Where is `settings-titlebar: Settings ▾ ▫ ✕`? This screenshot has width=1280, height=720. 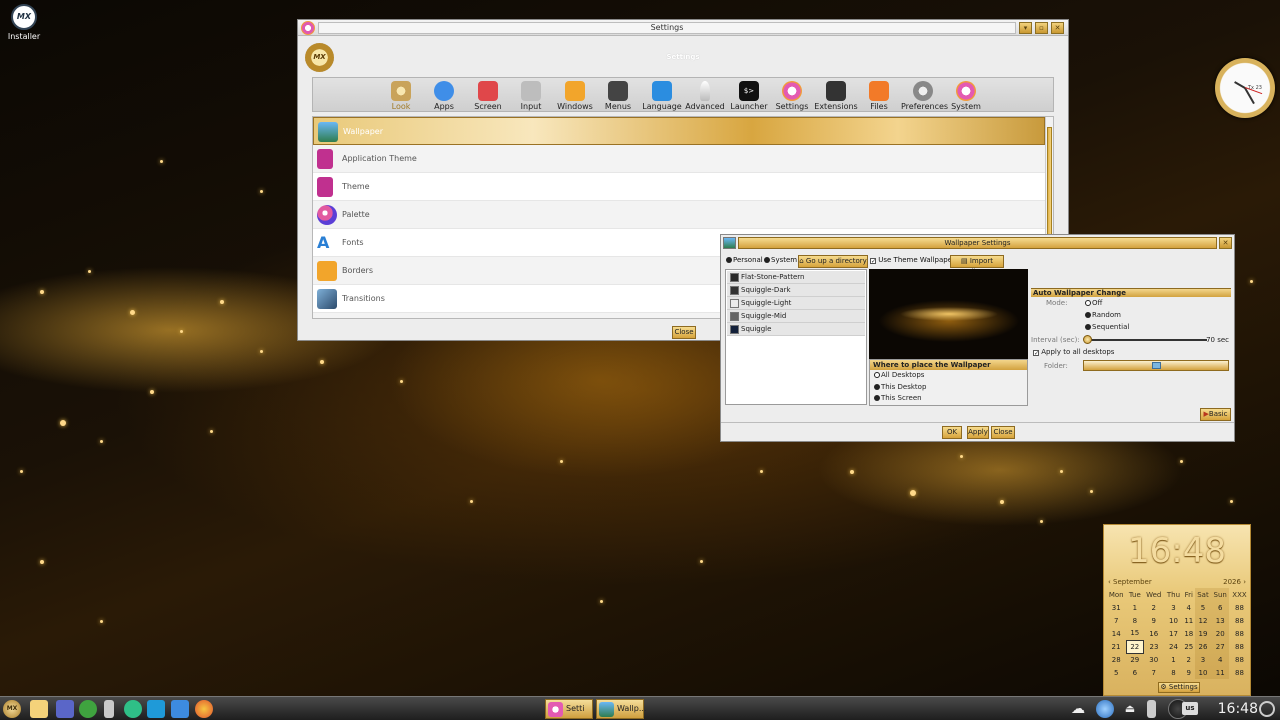 settings-titlebar: Settings ▾ ▫ ✕ is located at coordinates (683, 28).